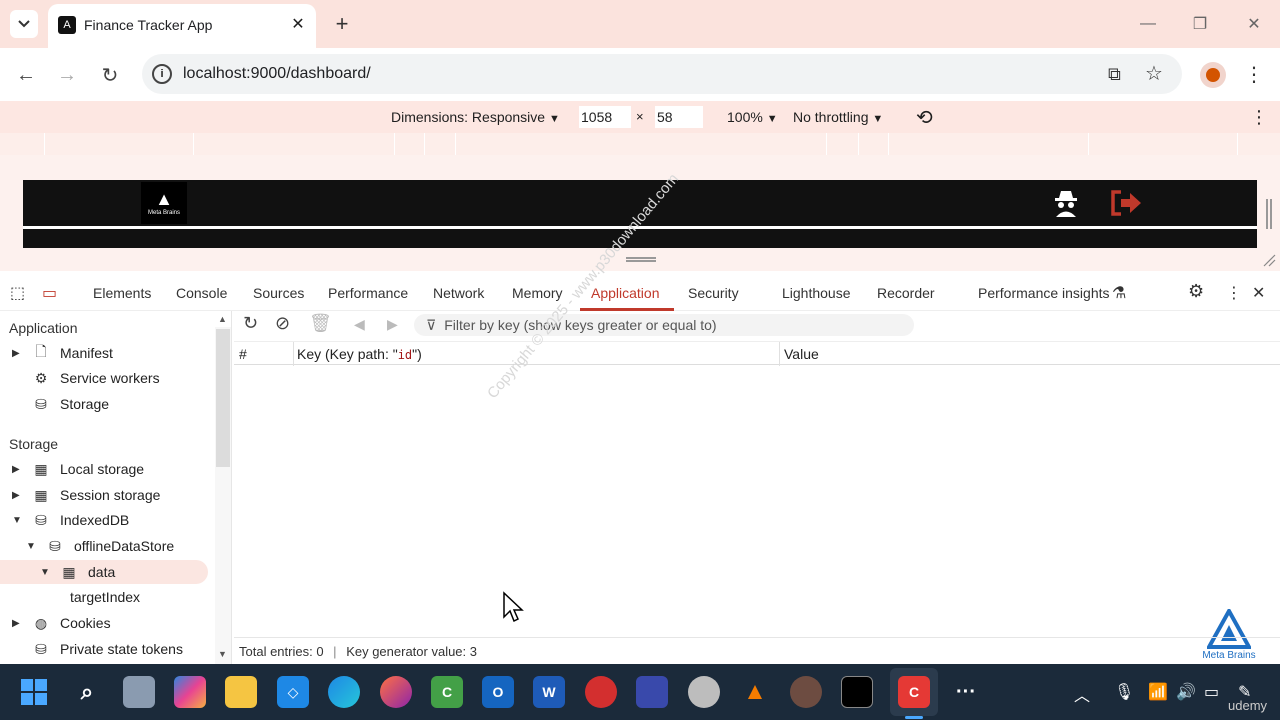 The height and width of the screenshot is (720, 1280). I want to click on profile-avatar, so click(1213, 75).